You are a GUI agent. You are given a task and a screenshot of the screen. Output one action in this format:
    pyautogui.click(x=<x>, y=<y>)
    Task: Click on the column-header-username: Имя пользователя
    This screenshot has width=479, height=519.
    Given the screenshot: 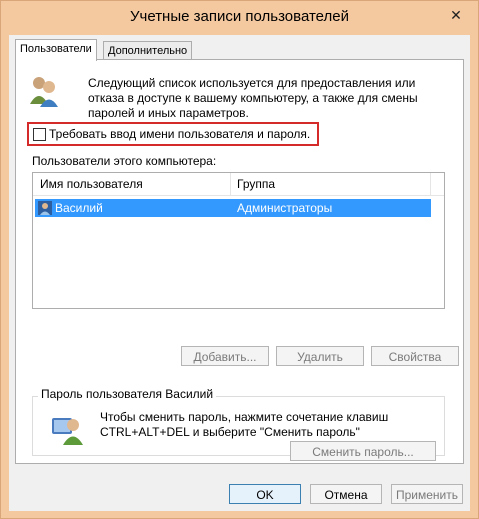 What is the action you would take?
    pyautogui.click(x=91, y=184)
    